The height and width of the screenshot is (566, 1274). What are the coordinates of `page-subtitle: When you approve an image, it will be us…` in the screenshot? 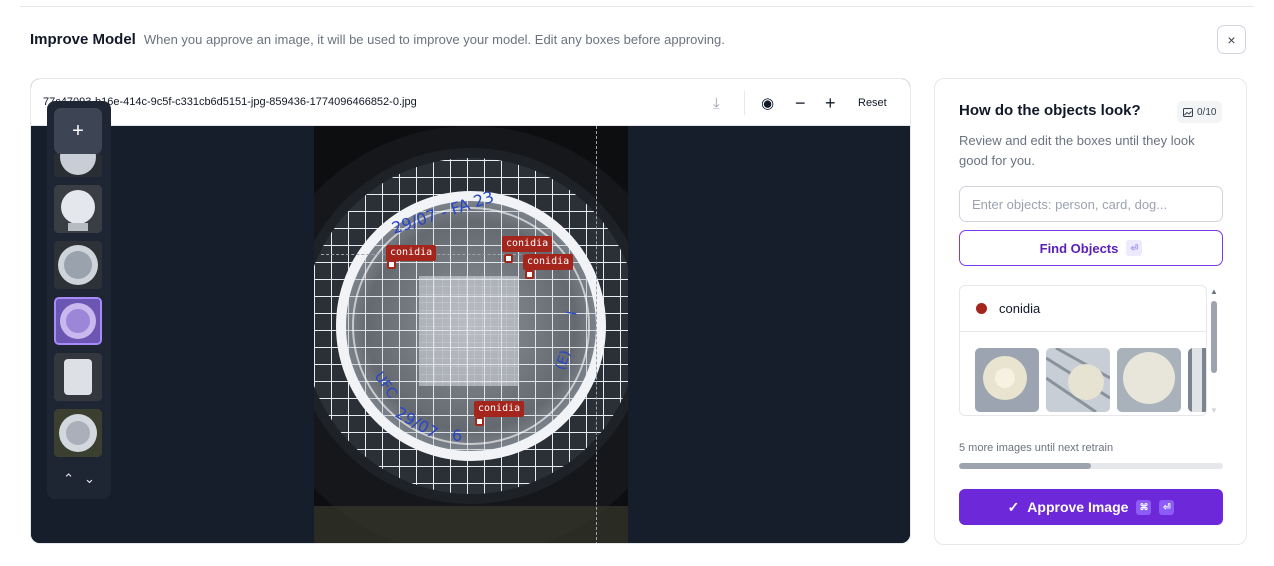 It's located at (434, 39).